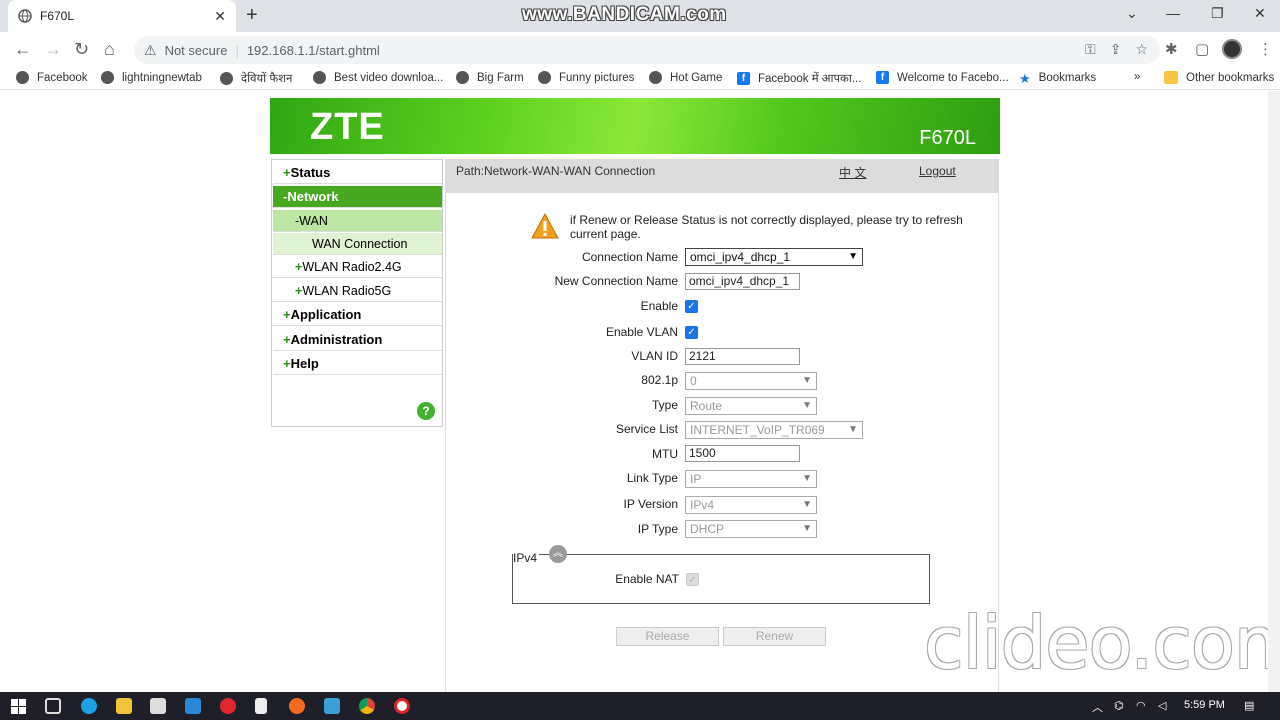 This screenshot has height=720, width=1280. I want to click on vlan-id-input: 2121, so click(742, 356).